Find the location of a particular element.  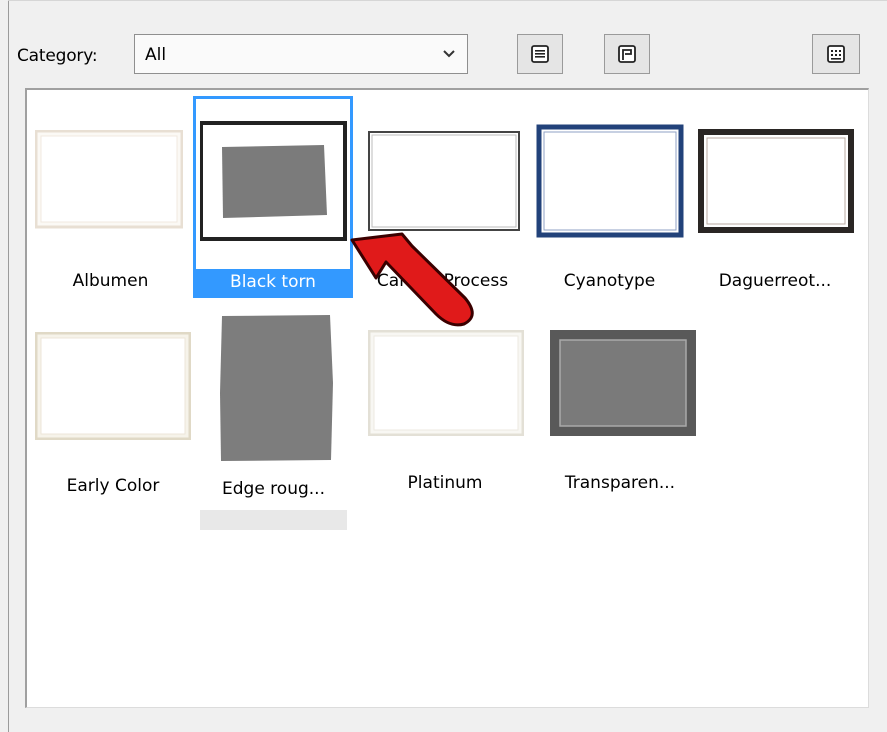

black-torn-thumbnail is located at coordinates (273, 181).